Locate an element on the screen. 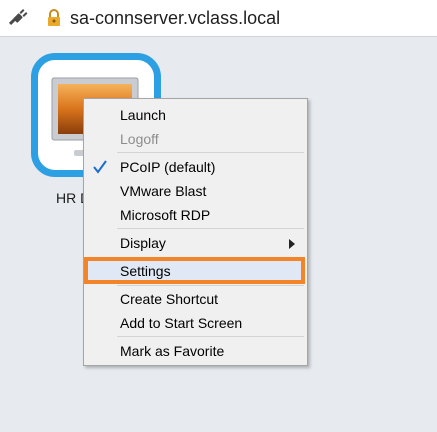 Image resolution: width=437 pixels, height=432 pixels. menu-item-logoff: Logoff is located at coordinates (139, 139).